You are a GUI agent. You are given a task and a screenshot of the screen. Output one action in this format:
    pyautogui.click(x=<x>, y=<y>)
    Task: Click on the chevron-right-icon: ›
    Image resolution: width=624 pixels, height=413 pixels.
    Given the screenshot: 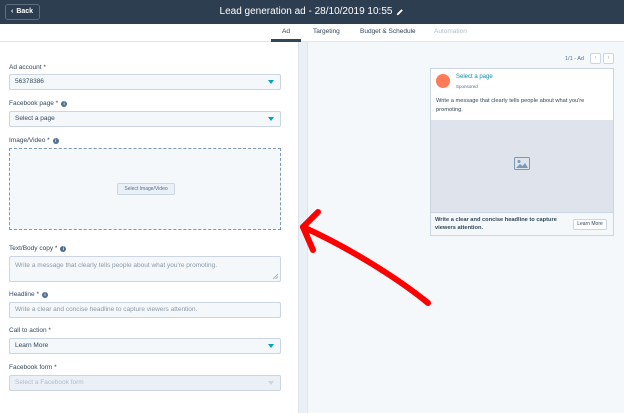 What is the action you would take?
    pyautogui.click(x=608, y=58)
    